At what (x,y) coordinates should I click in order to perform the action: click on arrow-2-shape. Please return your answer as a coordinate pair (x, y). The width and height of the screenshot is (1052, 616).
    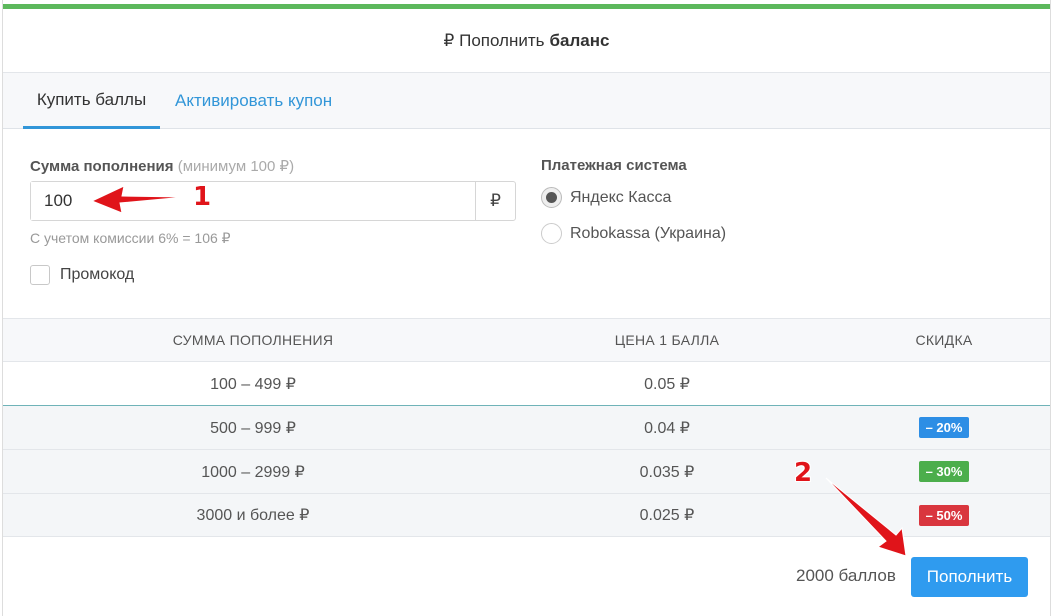
    Looking at the image, I should click on (866, 517).